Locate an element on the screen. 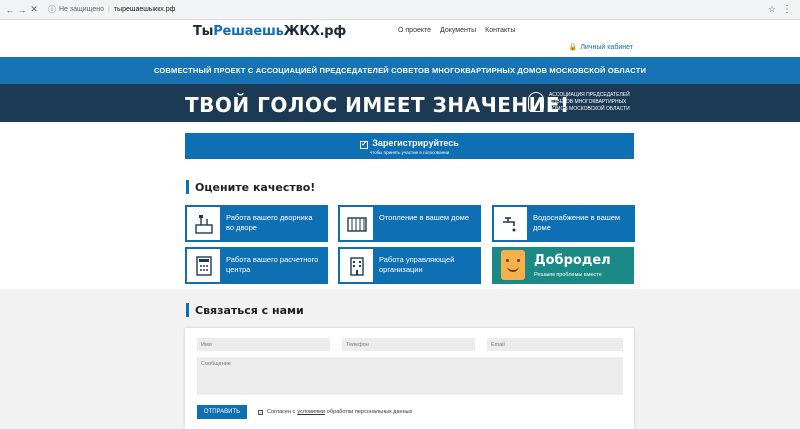 This screenshot has height=429, width=800. association-emblem-icon is located at coordinates (536, 102).